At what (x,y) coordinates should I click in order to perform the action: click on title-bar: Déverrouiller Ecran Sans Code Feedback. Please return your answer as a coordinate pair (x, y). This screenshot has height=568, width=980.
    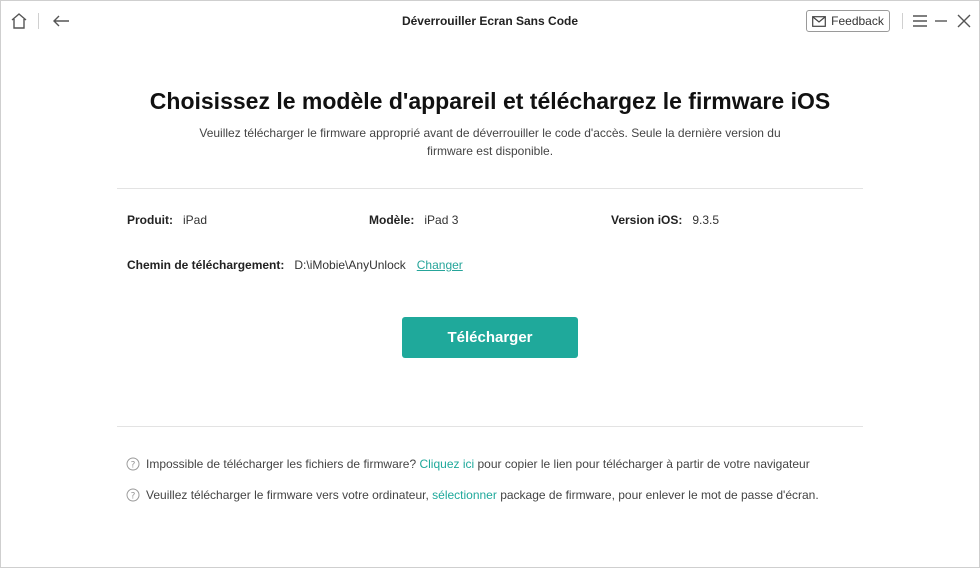
    Looking at the image, I should click on (490, 21).